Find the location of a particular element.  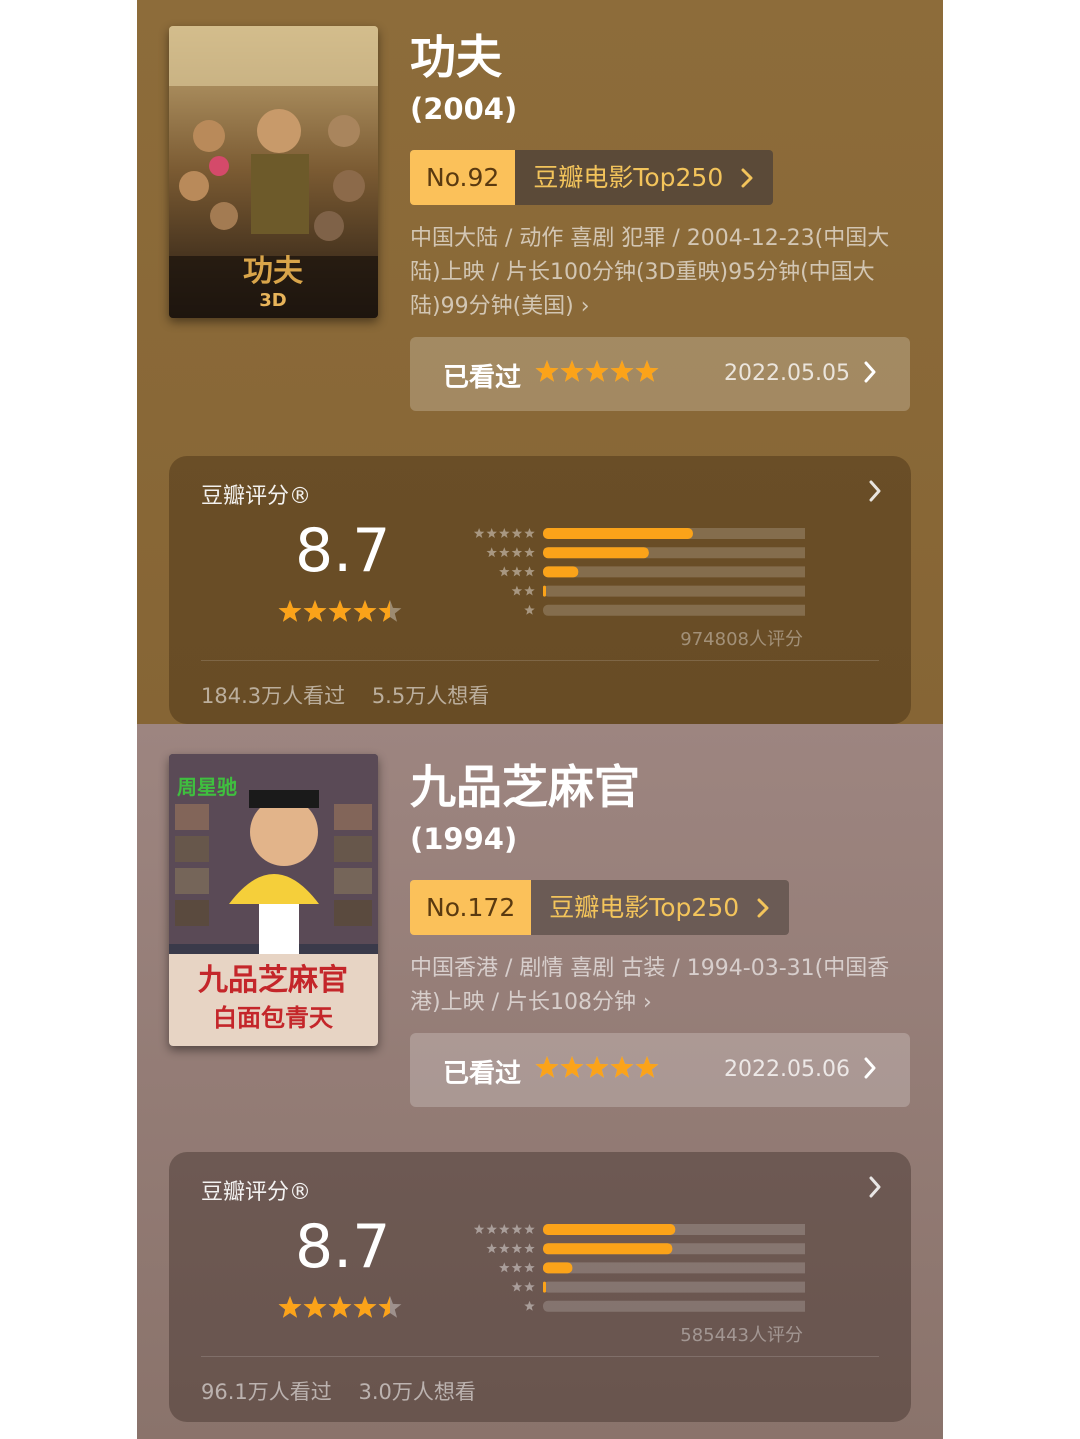

watched-status-bar: 已看过 2022.05.05 is located at coordinates (660, 374).